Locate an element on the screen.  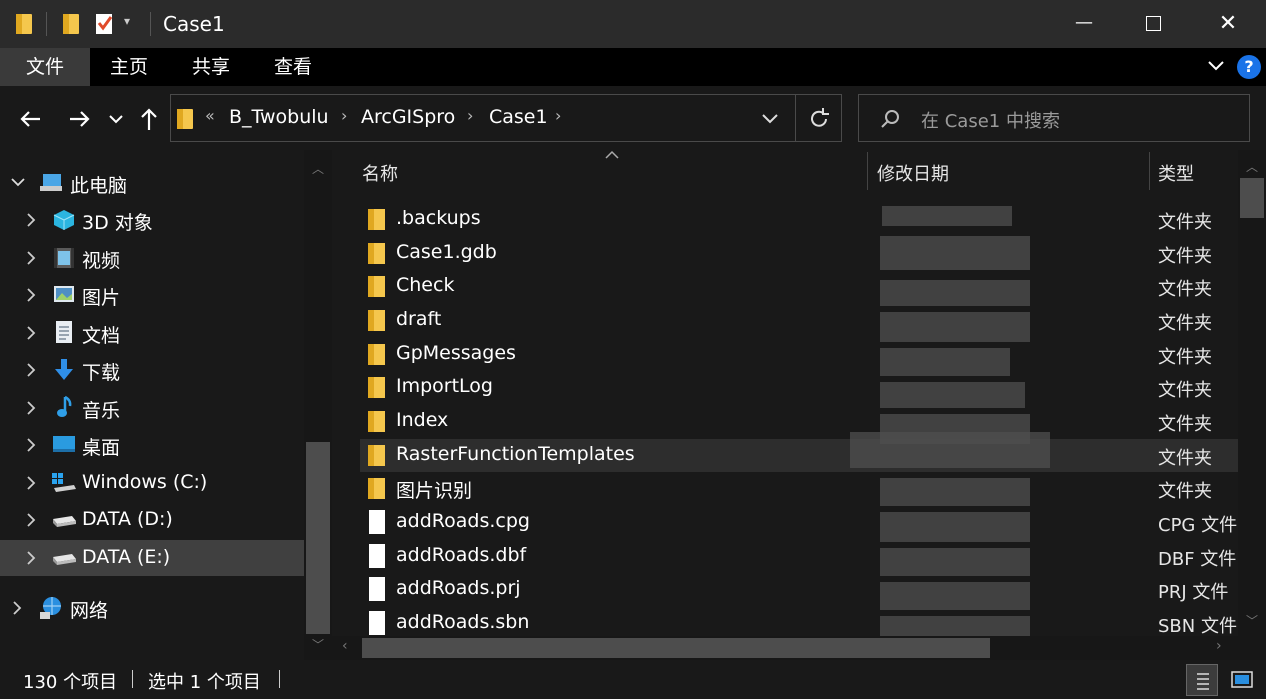
column-header-modified: 修改日期 is located at coordinates (913, 173).